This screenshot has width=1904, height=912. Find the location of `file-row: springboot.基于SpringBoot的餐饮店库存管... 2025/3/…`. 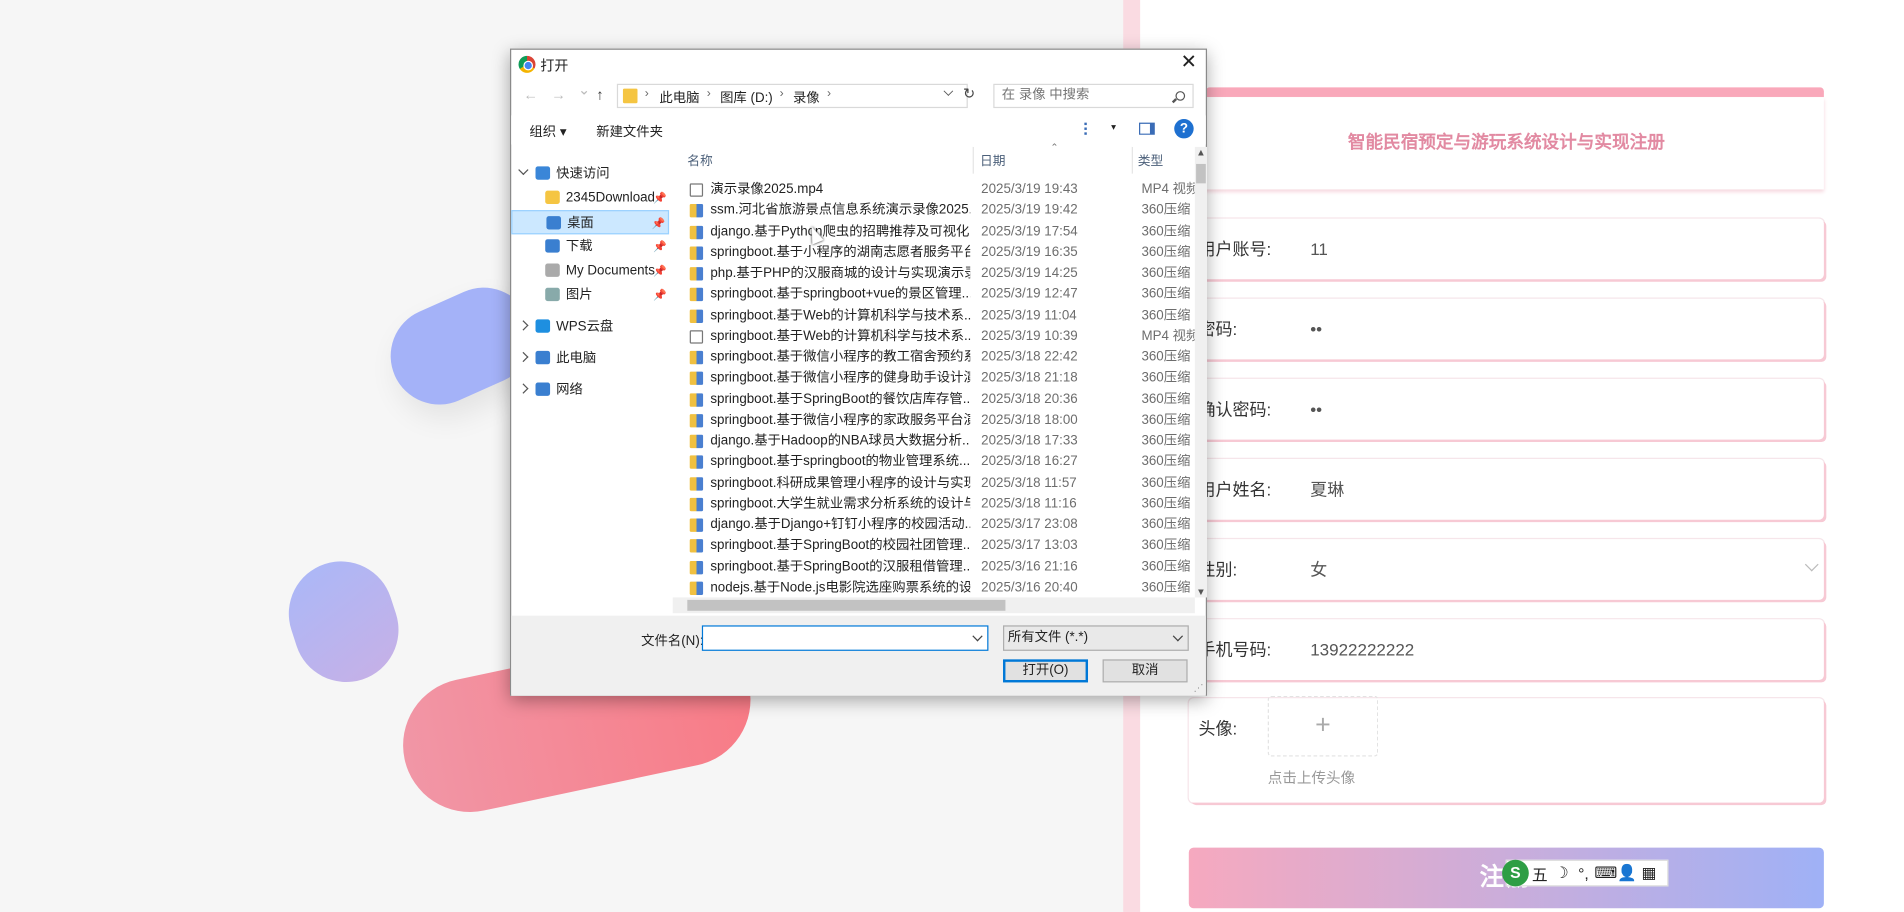

file-row: springboot.基于SpringBoot的餐饮店库存管... 2025/3/… is located at coordinates (949, 399).